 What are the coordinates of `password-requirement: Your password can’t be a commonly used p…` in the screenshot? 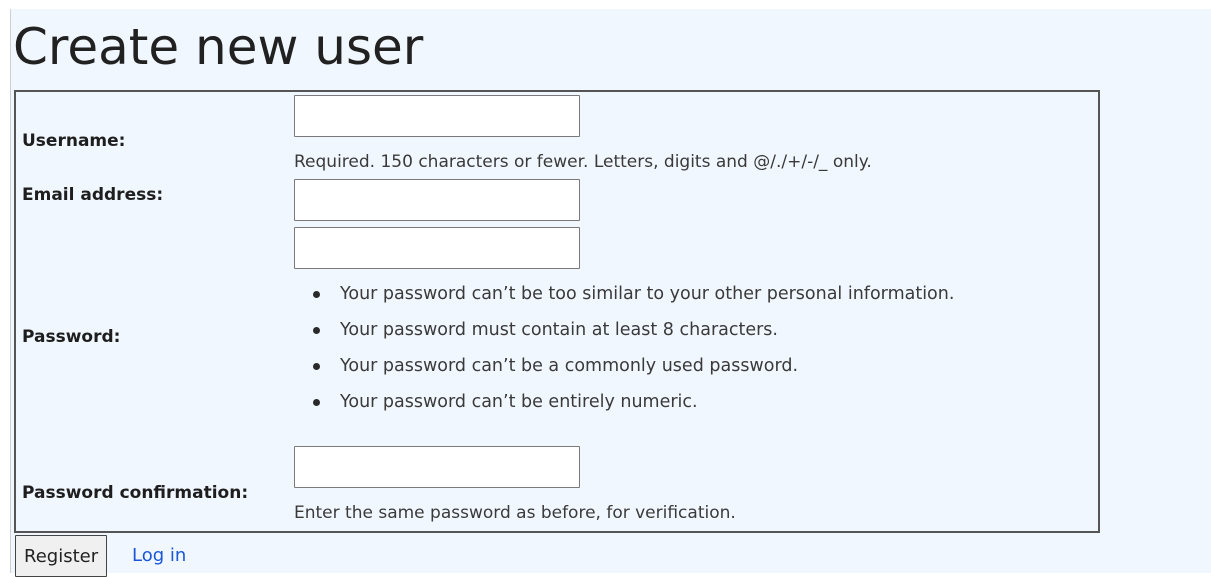 It's located at (569, 366).